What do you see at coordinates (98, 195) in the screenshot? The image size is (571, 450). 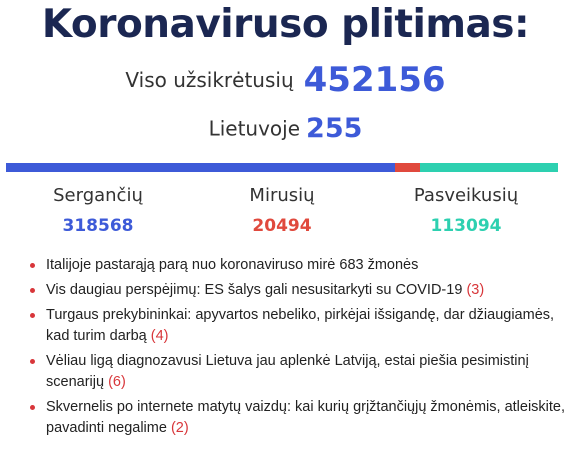 I see `stat-sick-label: Sergančių` at bounding box center [98, 195].